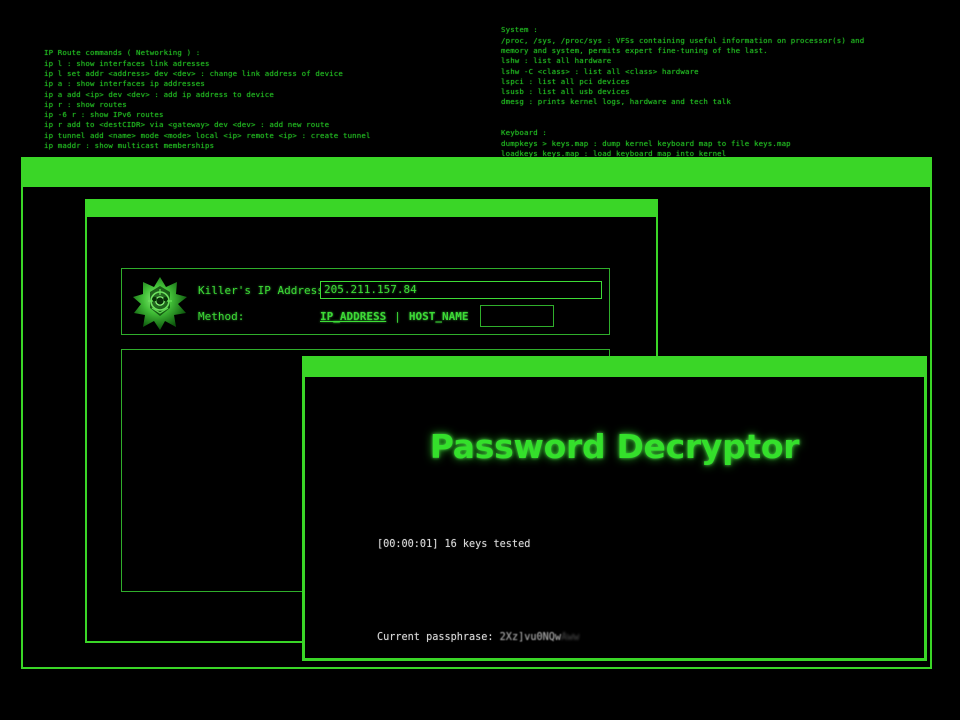  I want to click on passphrase-tail: Aww, so click(570, 637).